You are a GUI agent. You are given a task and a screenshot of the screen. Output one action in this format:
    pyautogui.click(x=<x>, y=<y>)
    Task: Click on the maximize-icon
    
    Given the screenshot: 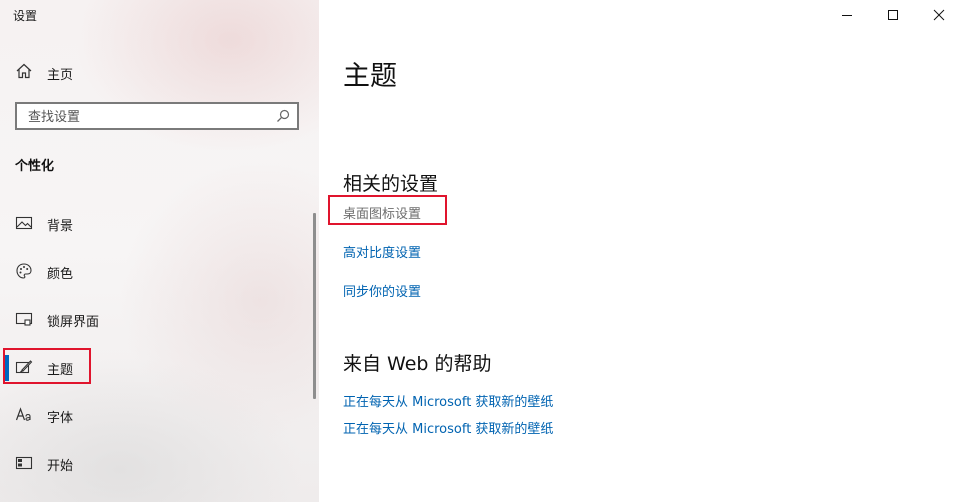 What is the action you would take?
    pyautogui.click(x=893, y=15)
    